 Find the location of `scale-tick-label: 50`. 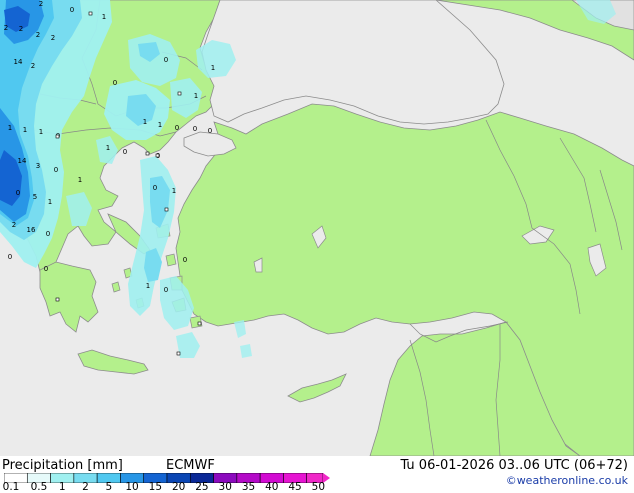

scale-tick-label: 50 is located at coordinates (318, 487).